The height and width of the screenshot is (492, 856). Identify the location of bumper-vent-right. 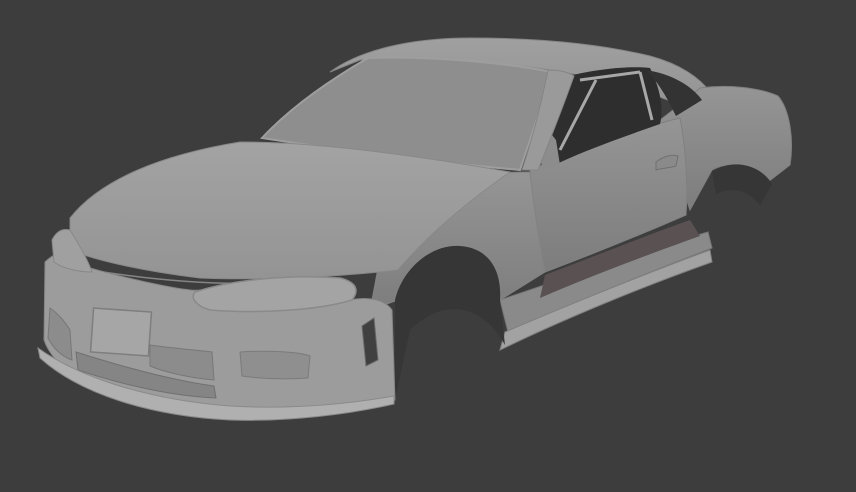
(275, 365).